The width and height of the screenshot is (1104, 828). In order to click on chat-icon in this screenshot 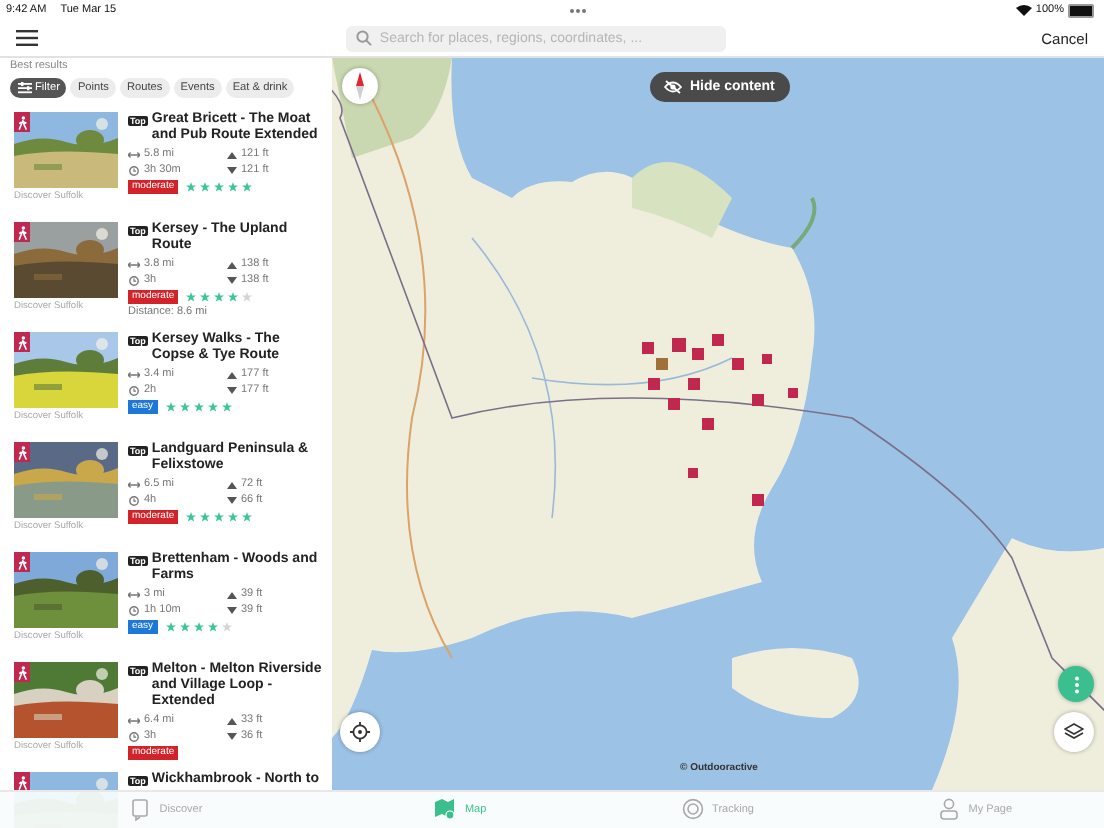, I will do `click(140, 810)`.